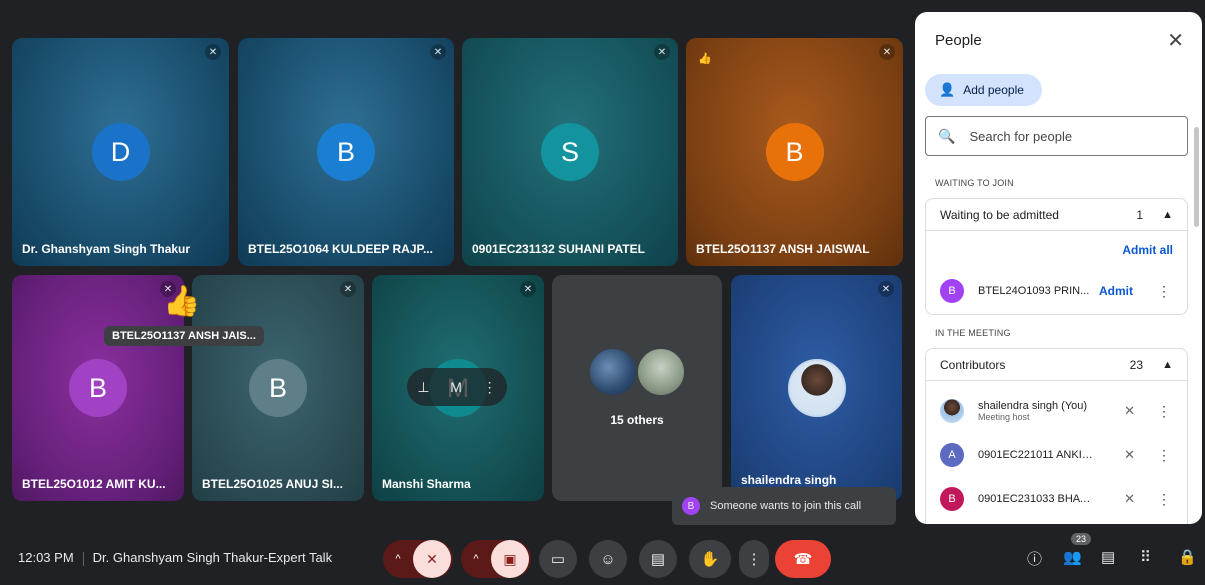  Describe the element at coordinates (510, 559) in the screenshot. I see `camera-off-button: ▣` at that location.